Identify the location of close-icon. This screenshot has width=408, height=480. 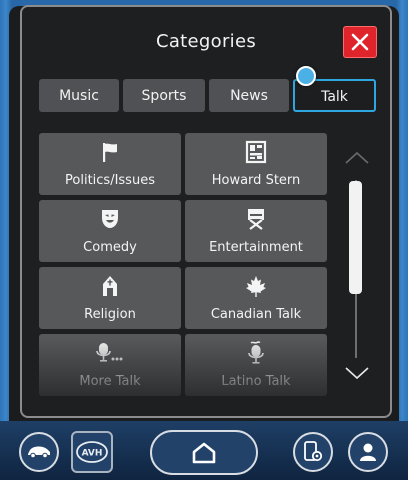
(360, 42).